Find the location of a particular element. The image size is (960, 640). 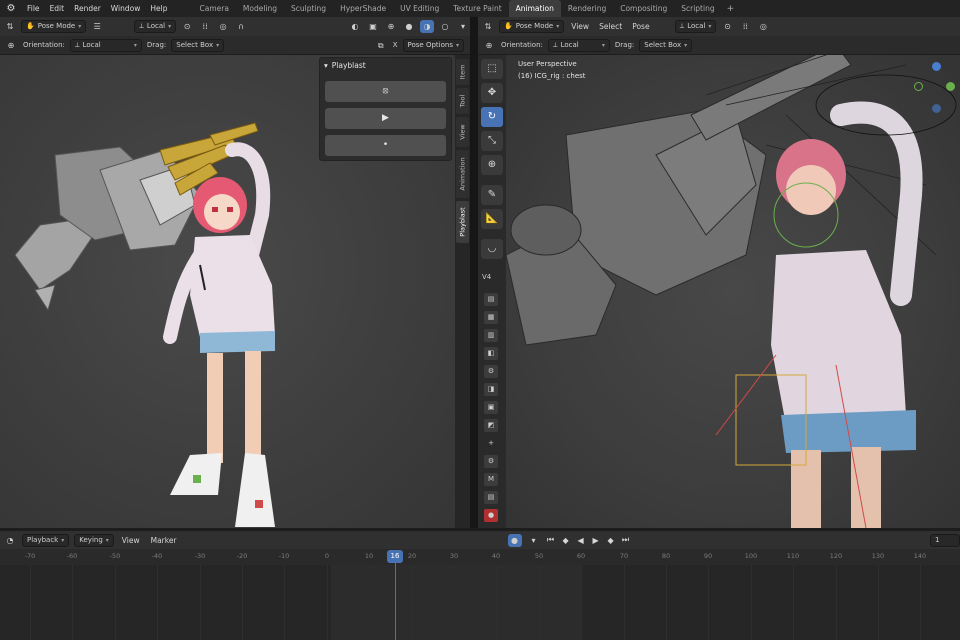

timeline-area is located at coordinates (480, 602).